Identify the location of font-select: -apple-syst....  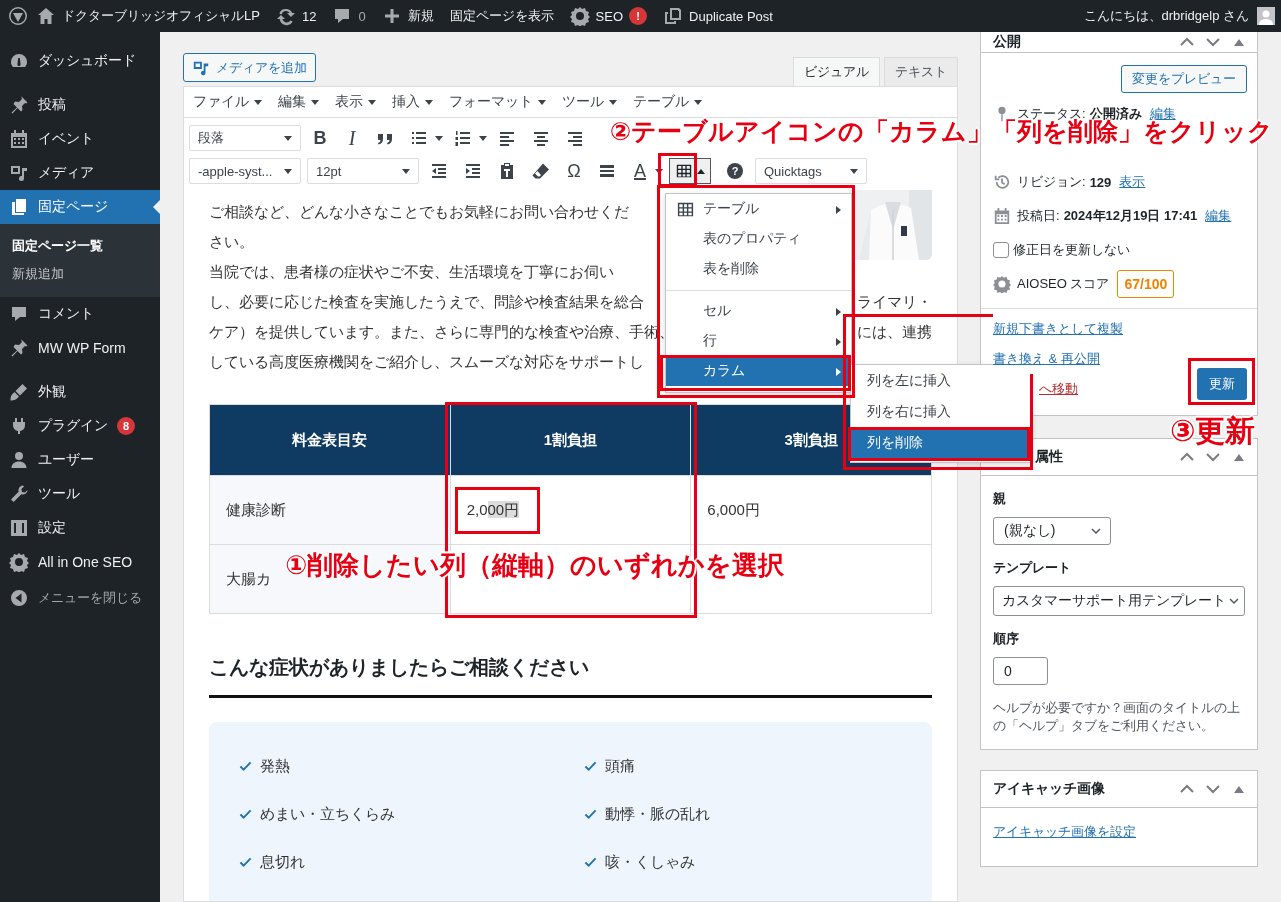
(245, 171).